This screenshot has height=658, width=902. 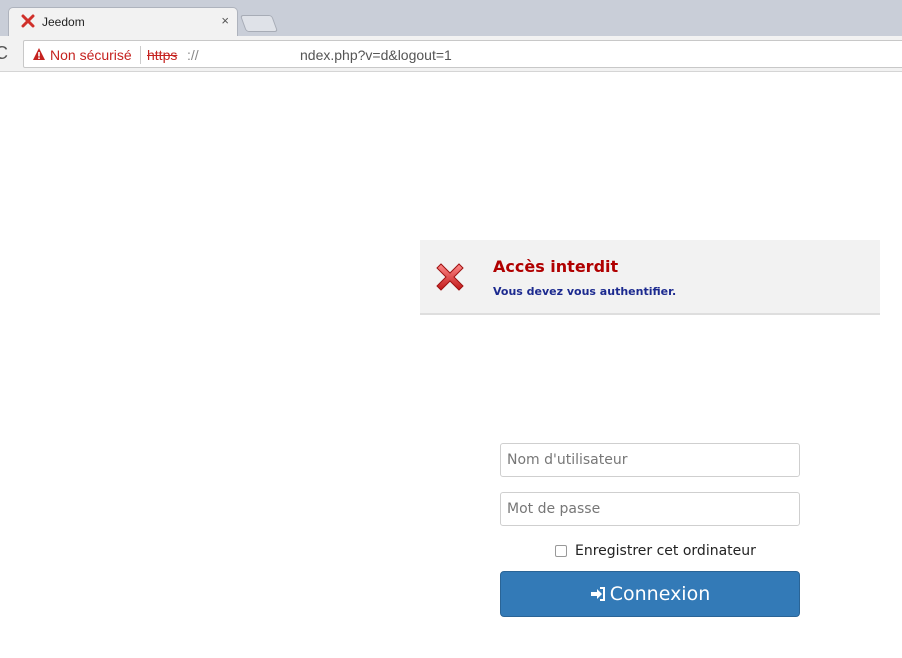 What do you see at coordinates (597, 594) in the screenshot?
I see `sign-in-icon` at bounding box center [597, 594].